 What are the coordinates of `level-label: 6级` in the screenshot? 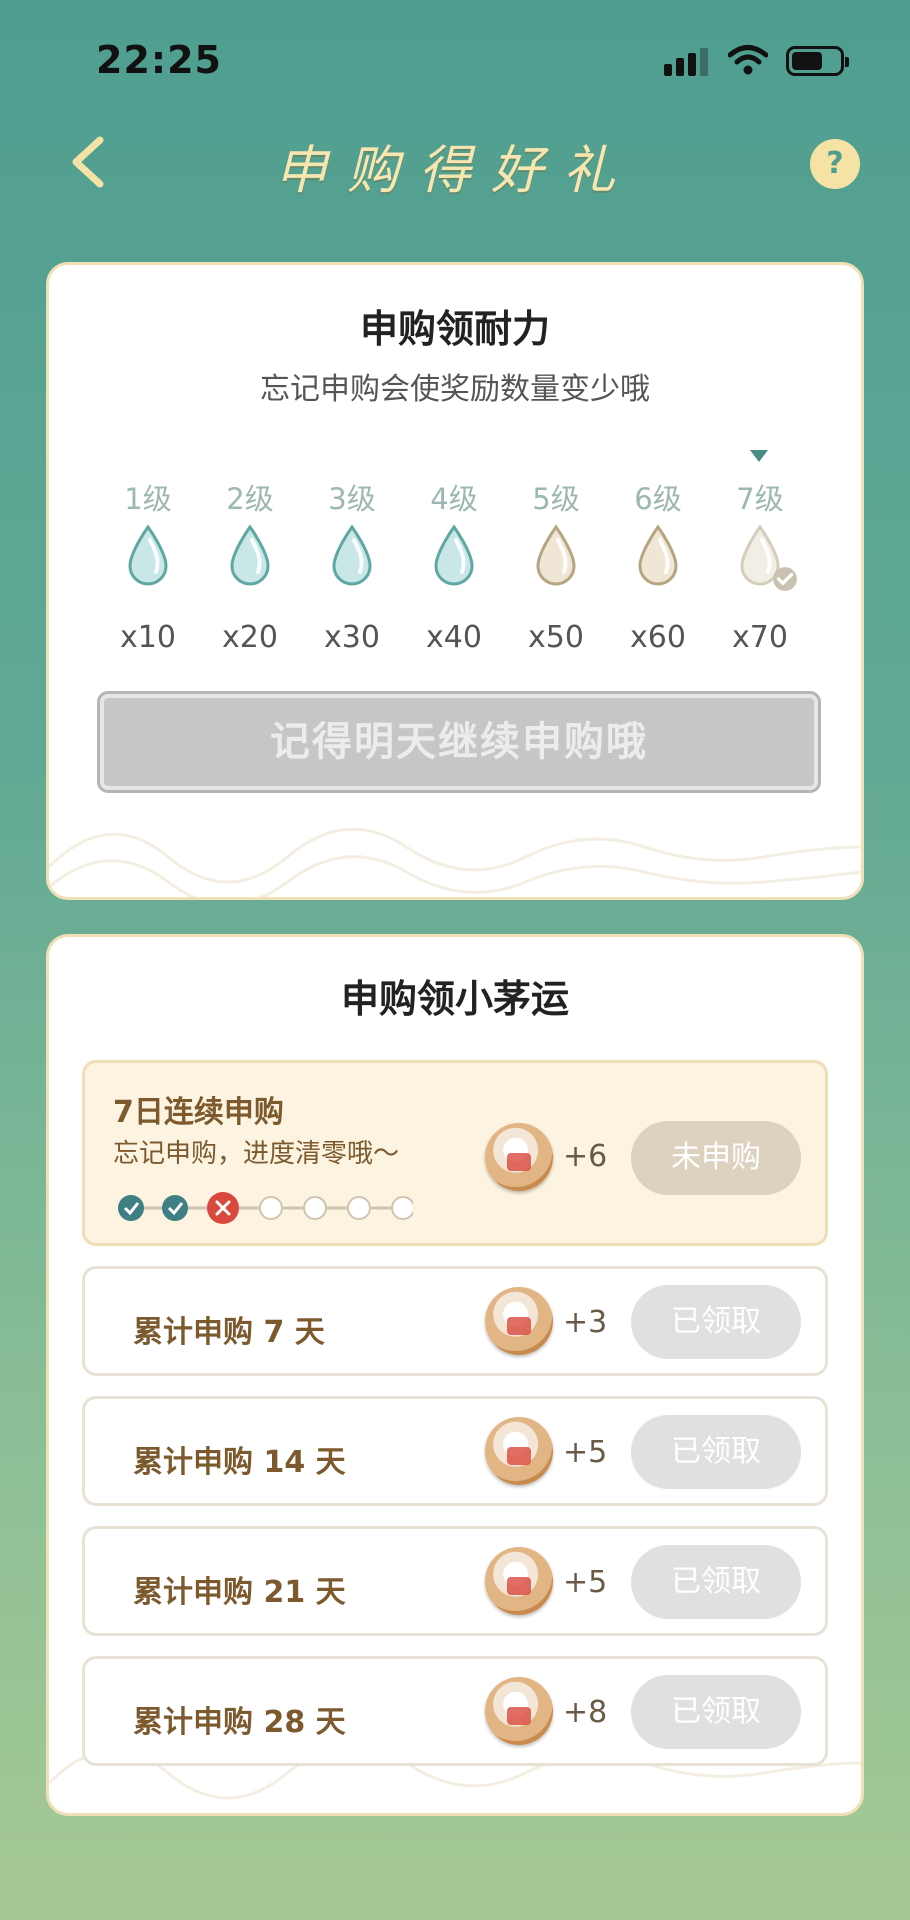 It's located at (658, 499).